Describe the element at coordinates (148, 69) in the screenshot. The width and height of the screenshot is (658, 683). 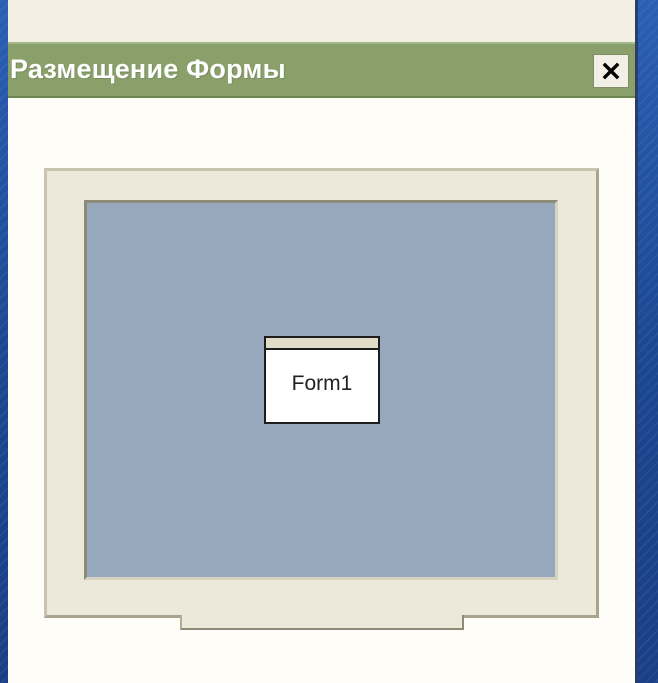
I see `window-title: Размещение Формы` at that location.